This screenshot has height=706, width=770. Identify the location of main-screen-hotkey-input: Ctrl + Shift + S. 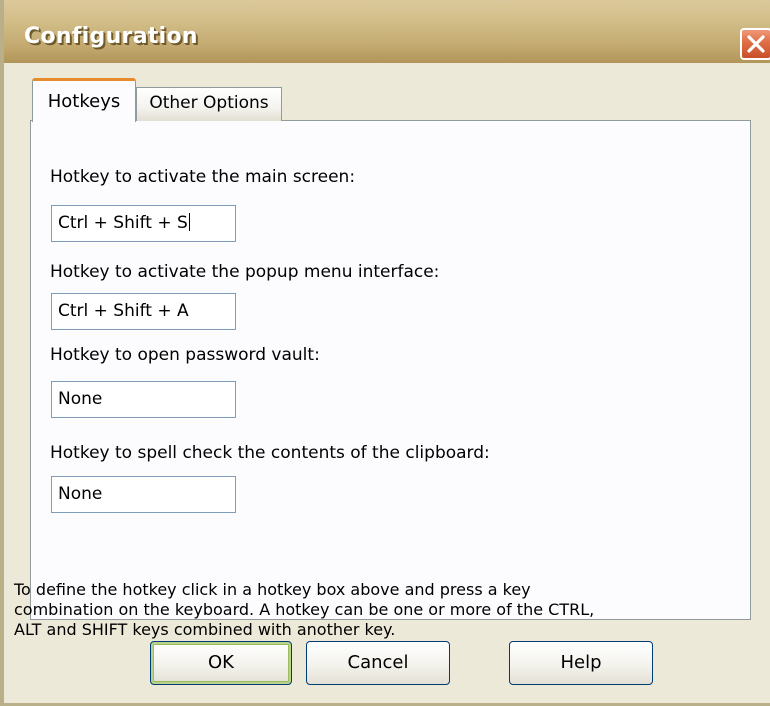
(143, 223).